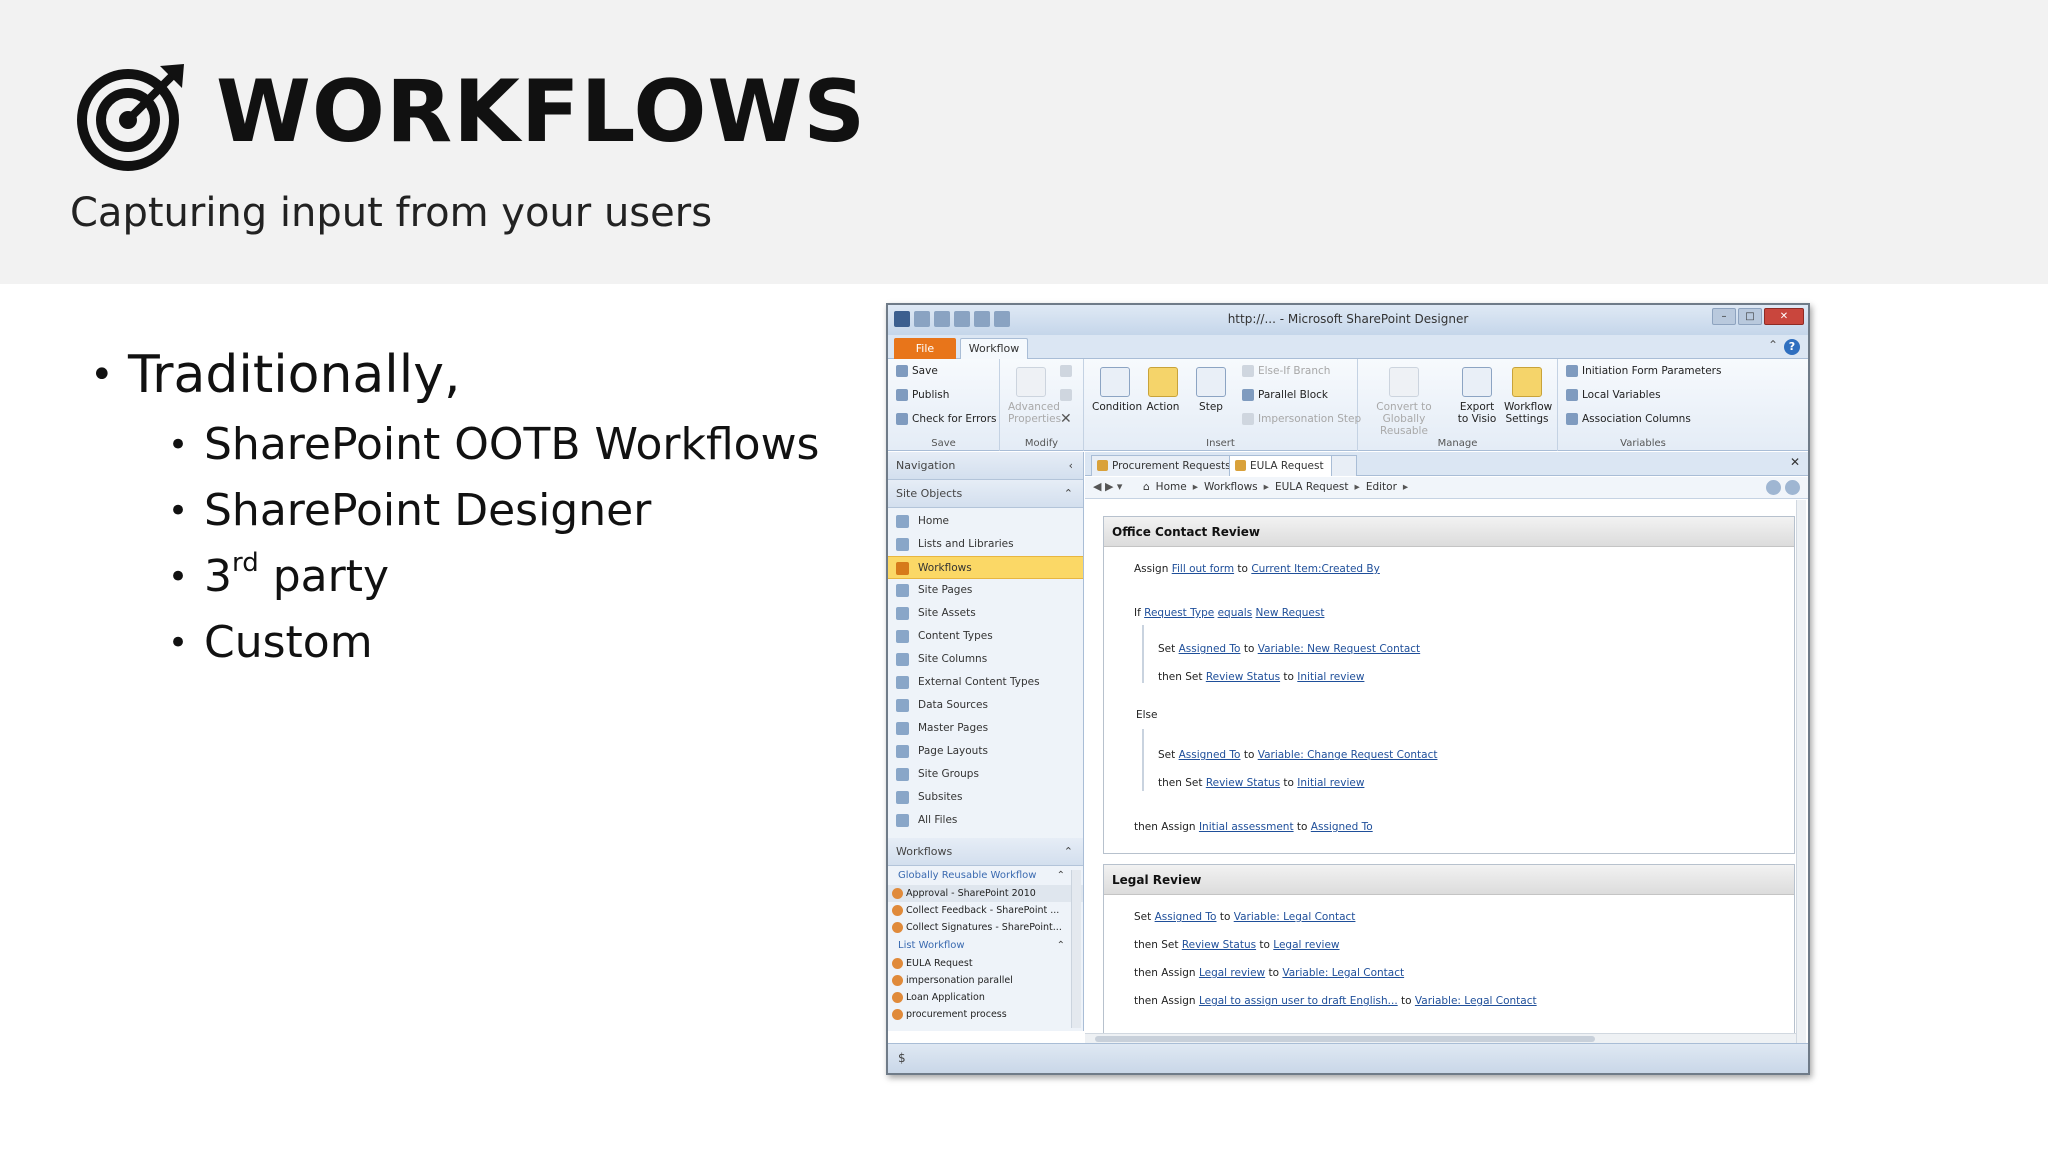  Describe the element at coordinates (1784, 316) in the screenshot. I see `close-icon: ✕` at that location.